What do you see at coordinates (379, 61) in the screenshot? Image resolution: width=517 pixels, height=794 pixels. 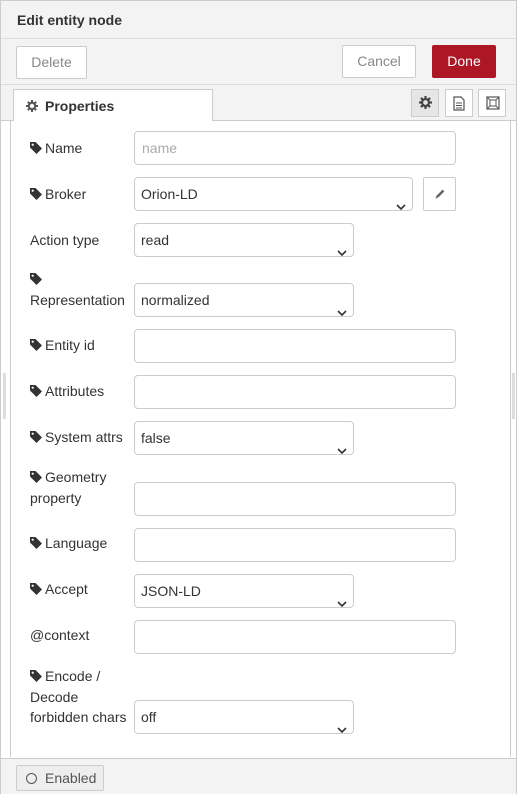 I see `cancel-button: Cancel` at bounding box center [379, 61].